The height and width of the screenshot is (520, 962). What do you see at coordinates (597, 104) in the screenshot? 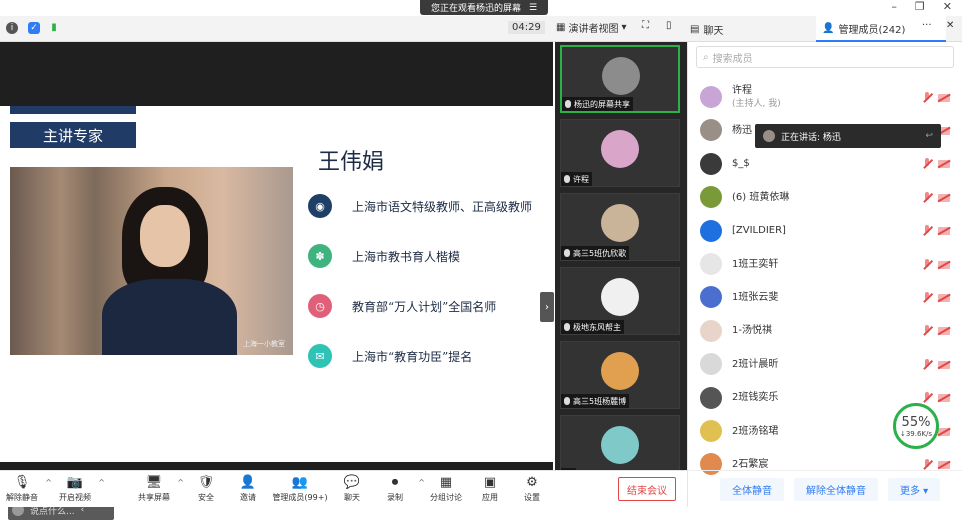
I see `tile-caption: 杨迅的屏幕共享` at bounding box center [597, 104].